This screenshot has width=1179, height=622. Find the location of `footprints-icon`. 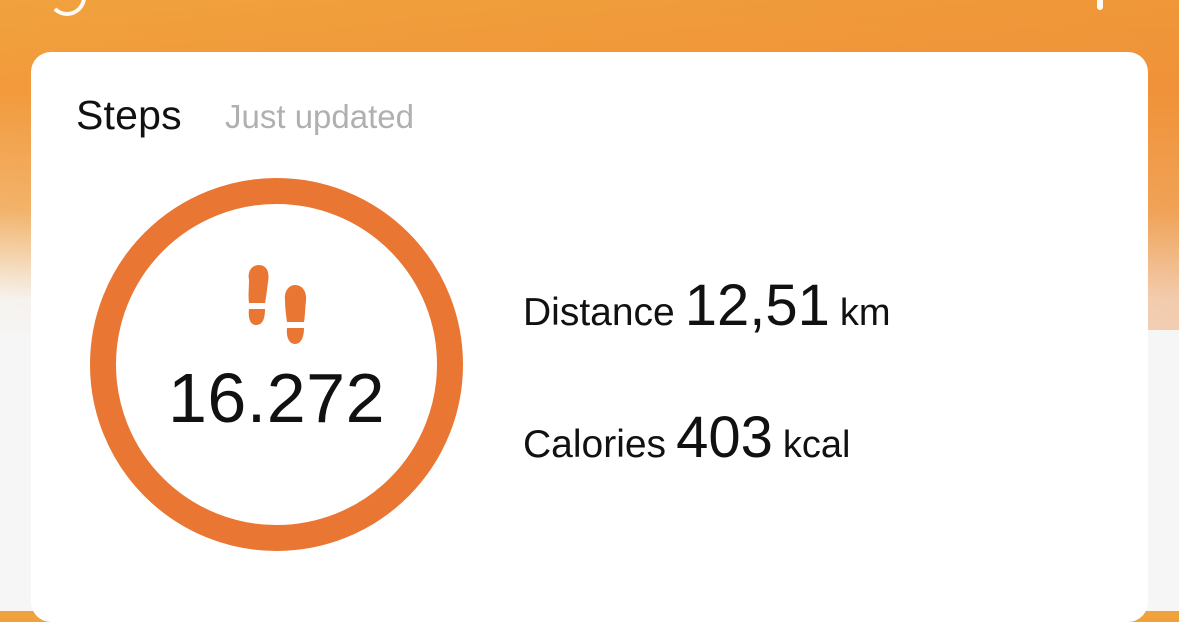

footprints-icon is located at coordinates (277, 304).